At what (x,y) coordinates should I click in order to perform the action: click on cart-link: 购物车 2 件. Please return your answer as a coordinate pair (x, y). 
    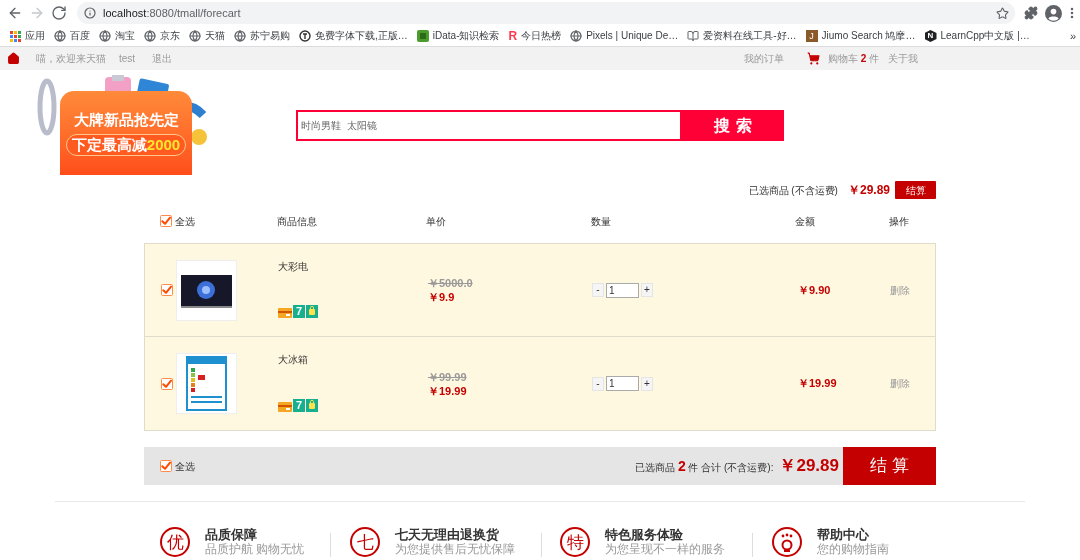
    Looking at the image, I should click on (853, 58).